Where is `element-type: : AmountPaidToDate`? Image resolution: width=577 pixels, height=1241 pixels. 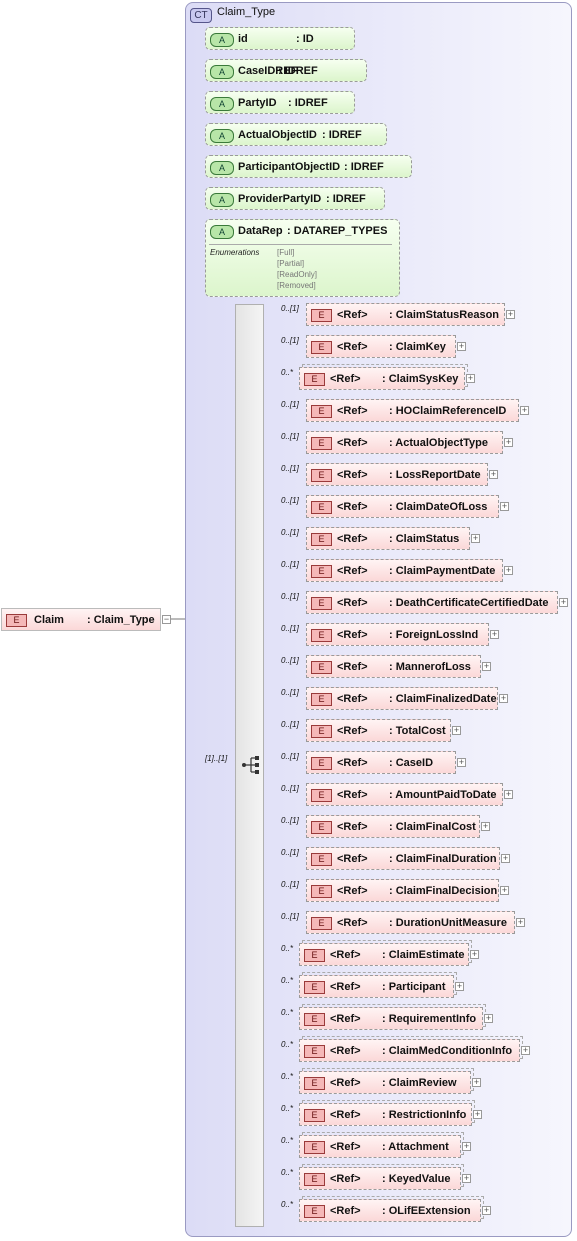
element-type: : AmountPaidToDate is located at coordinates (443, 795).